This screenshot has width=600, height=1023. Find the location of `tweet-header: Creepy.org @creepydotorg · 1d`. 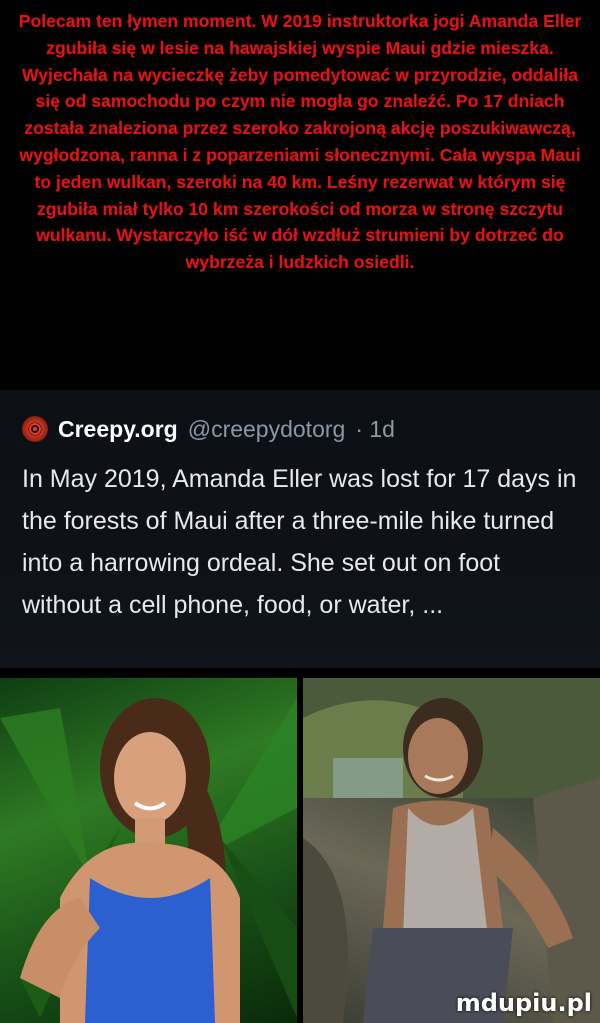

tweet-header: Creepy.org @creepydotorg · 1d is located at coordinates (208, 429).